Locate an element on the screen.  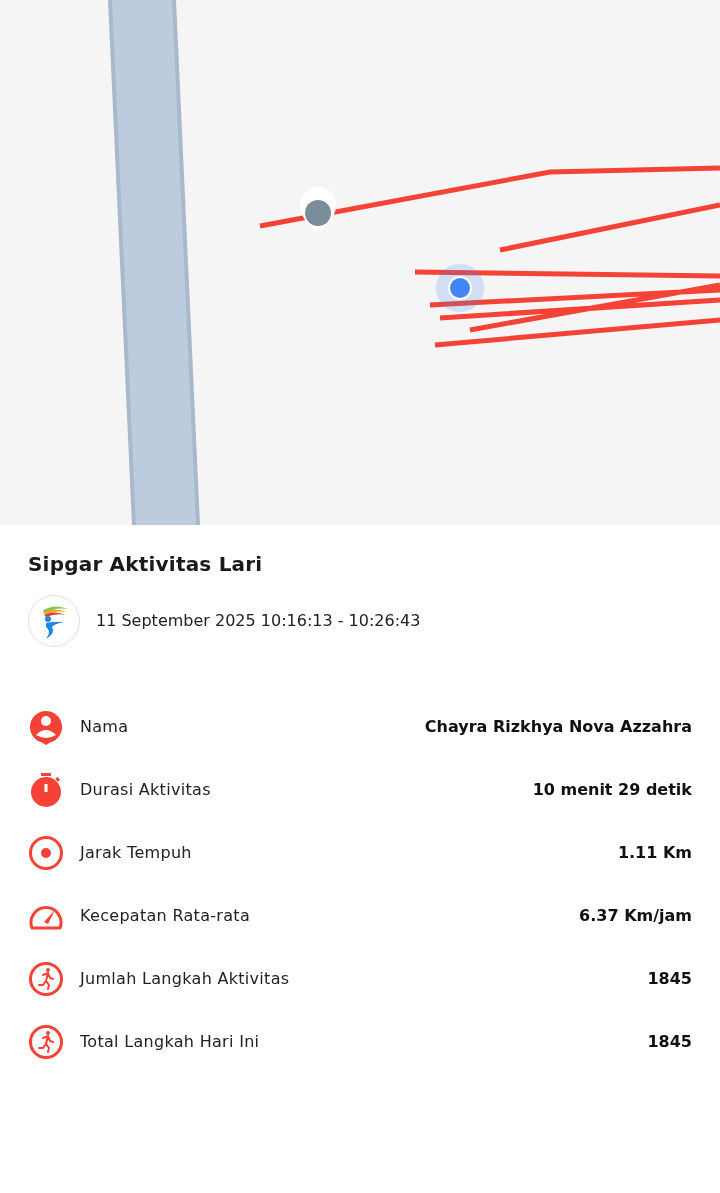
stat-label: Nama is located at coordinates (104, 726).